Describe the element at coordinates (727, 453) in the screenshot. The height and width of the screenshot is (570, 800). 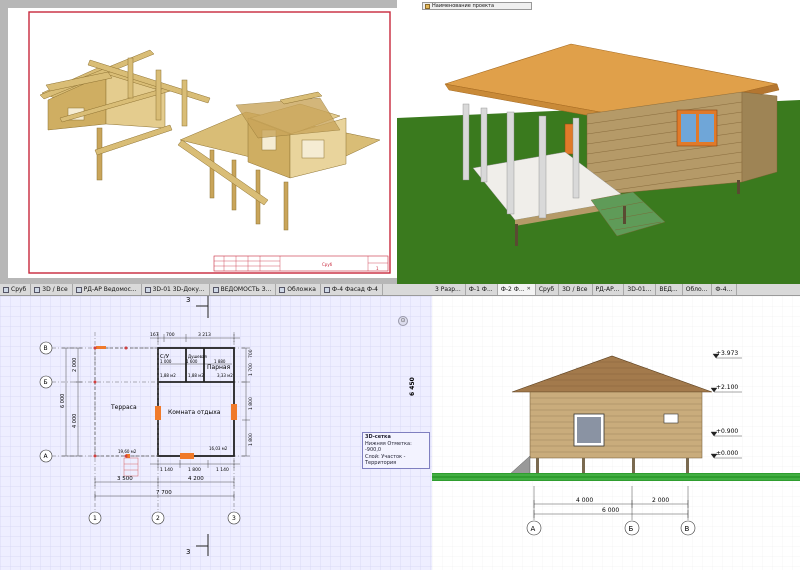
I see `level-0: ±0.000` at that location.